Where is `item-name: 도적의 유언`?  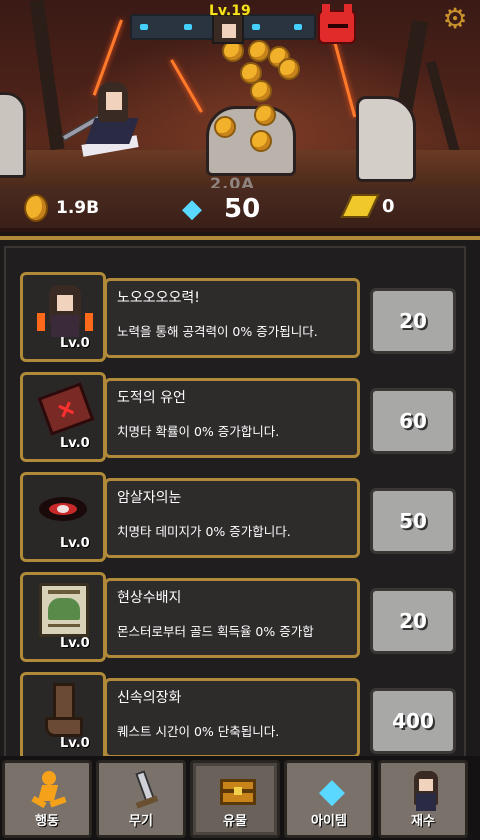
item-name: 도적의 유언 is located at coordinates (151, 398).